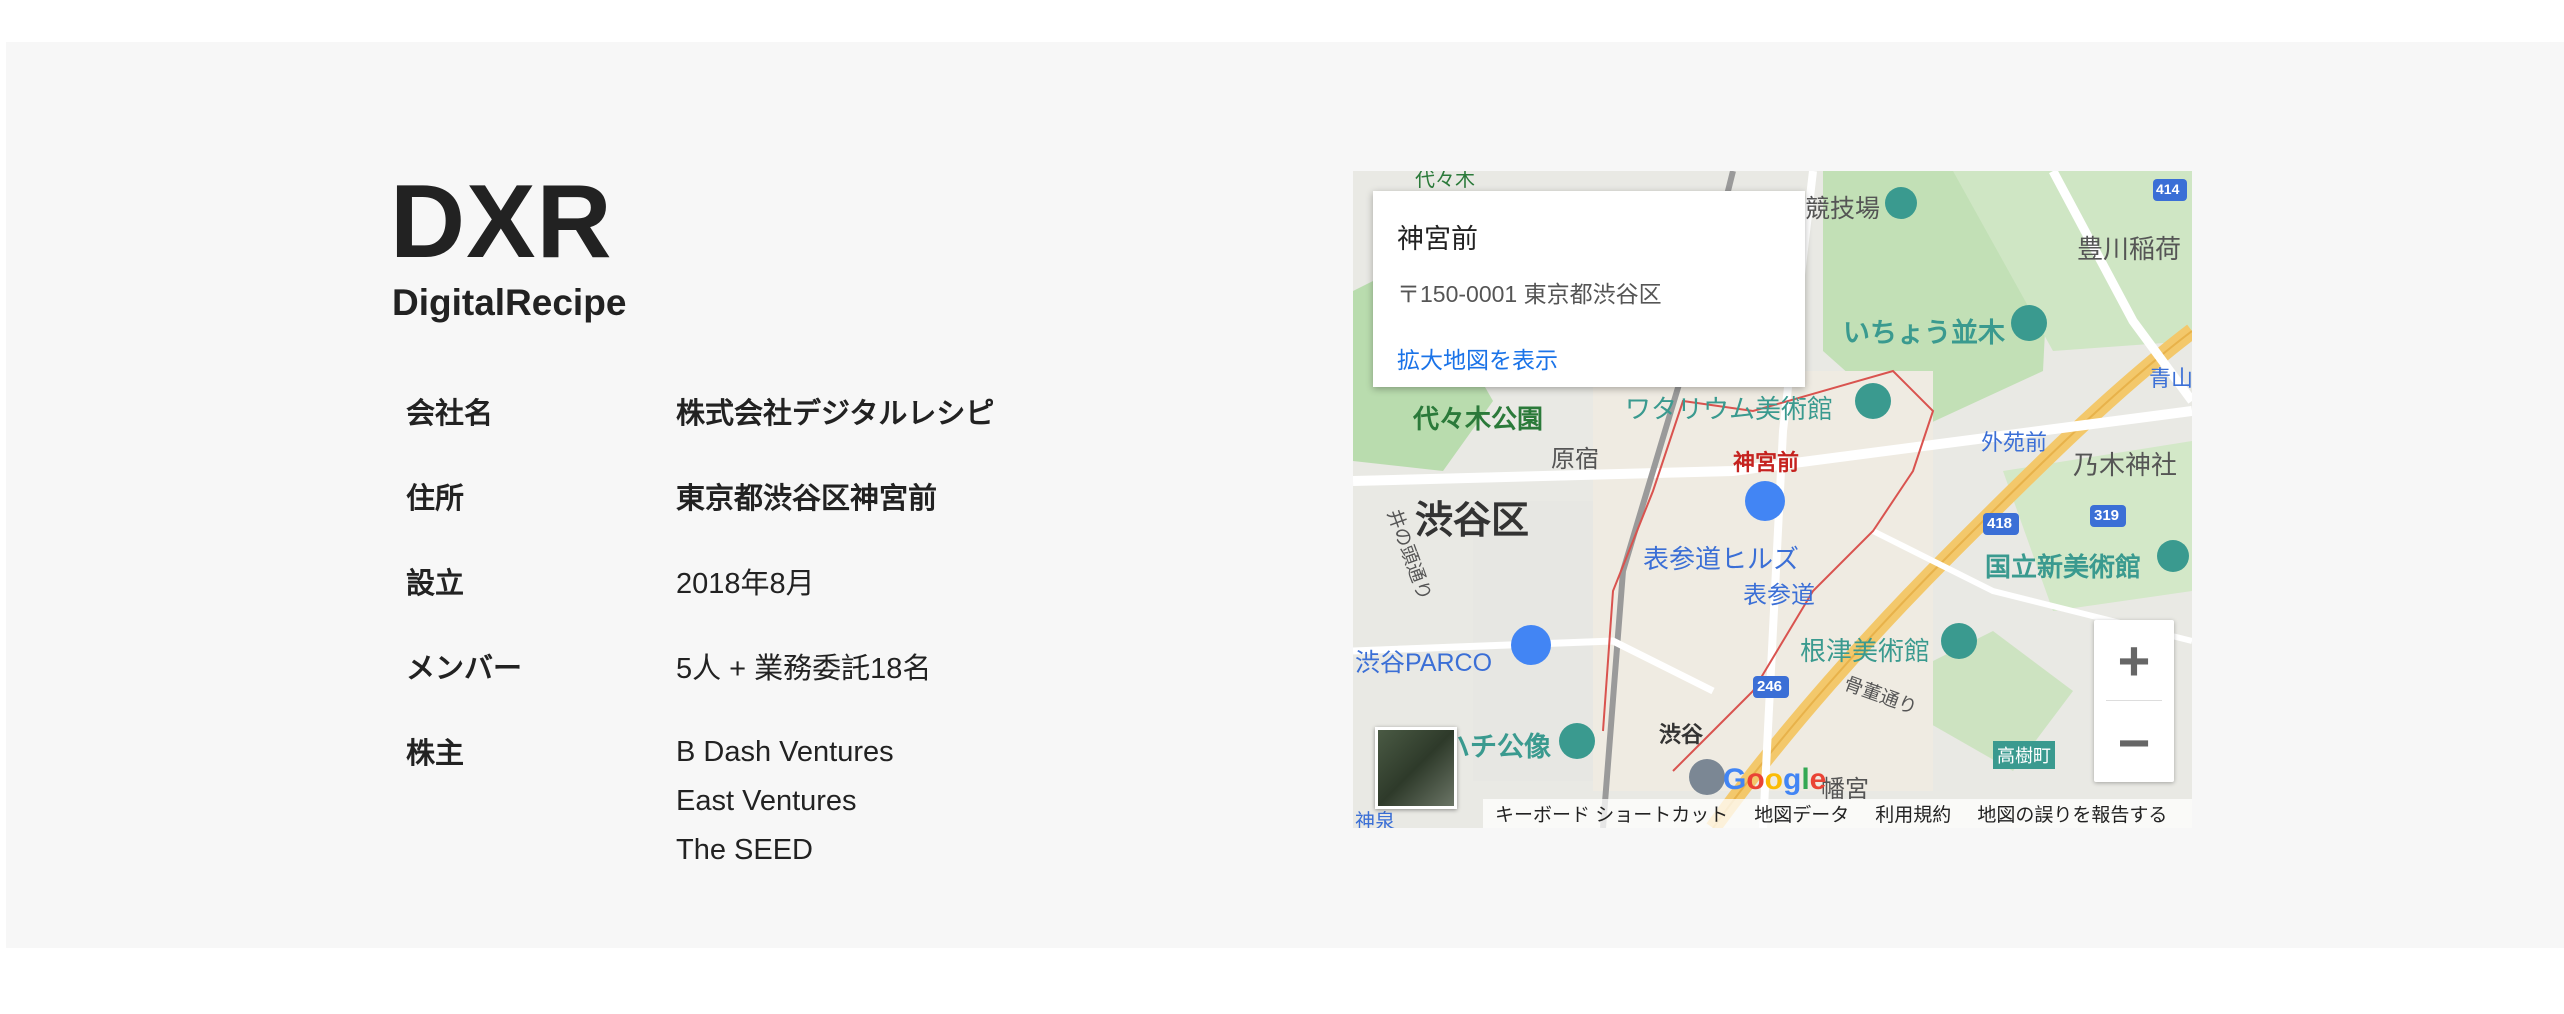 This screenshot has height=1014, width=2564. I want to click on info-key: 株主, so click(435, 754).